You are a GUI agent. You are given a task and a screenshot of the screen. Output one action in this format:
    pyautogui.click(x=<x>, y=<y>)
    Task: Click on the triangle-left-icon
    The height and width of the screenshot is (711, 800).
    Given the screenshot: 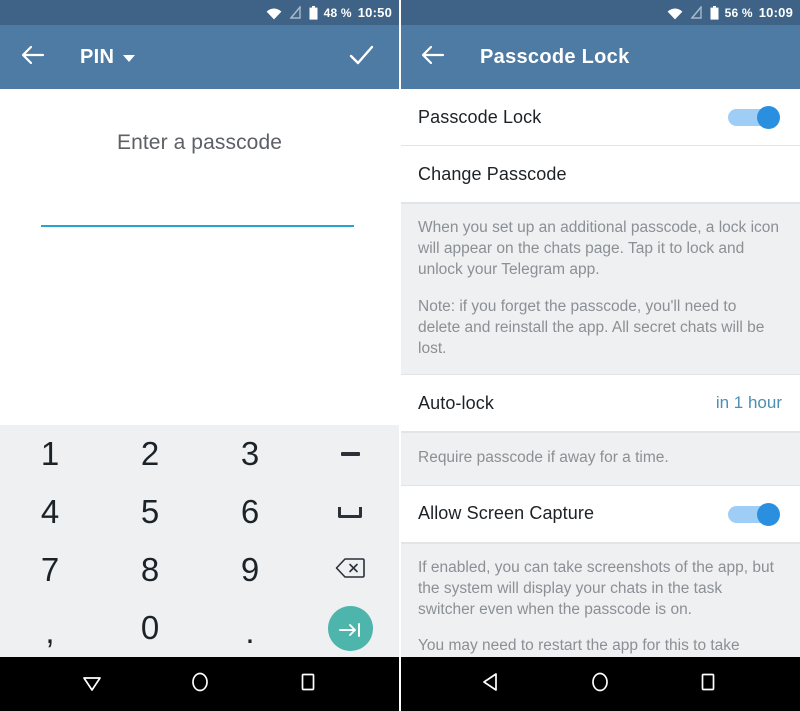 What is the action you would take?
    pyautogui.click(x=492, y=684)
    